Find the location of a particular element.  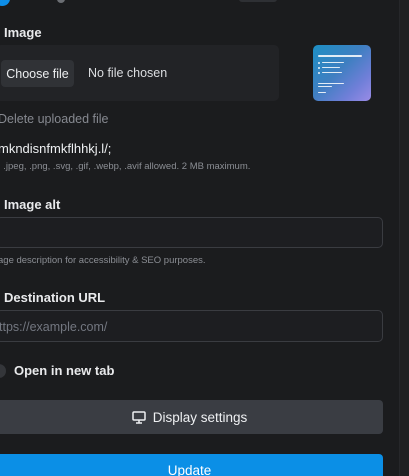

current-filename: mkndisnfmkflhhkj.l/; is located at coordinates (56, 148).